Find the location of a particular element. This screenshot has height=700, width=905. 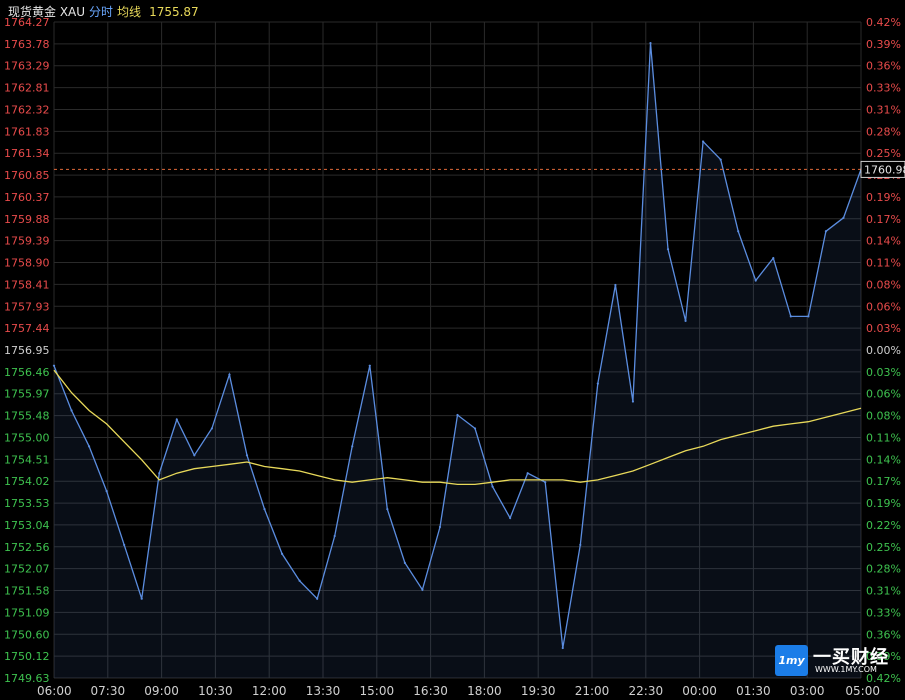

y-tick-label: 1759.88 is located at coordinates (27, 219).